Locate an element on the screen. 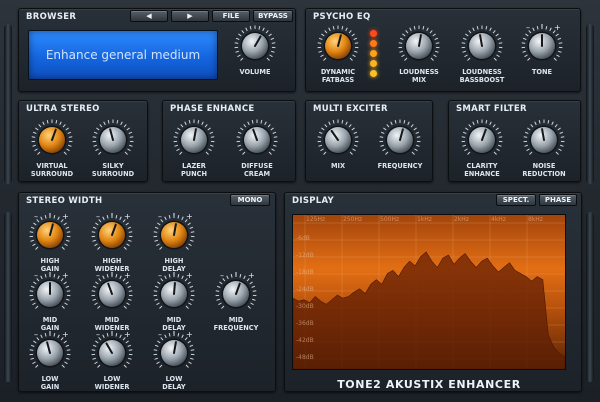 This screenshot has width=600, height=402. loudness-bassboost-knob is located at coordinates (482, 46).